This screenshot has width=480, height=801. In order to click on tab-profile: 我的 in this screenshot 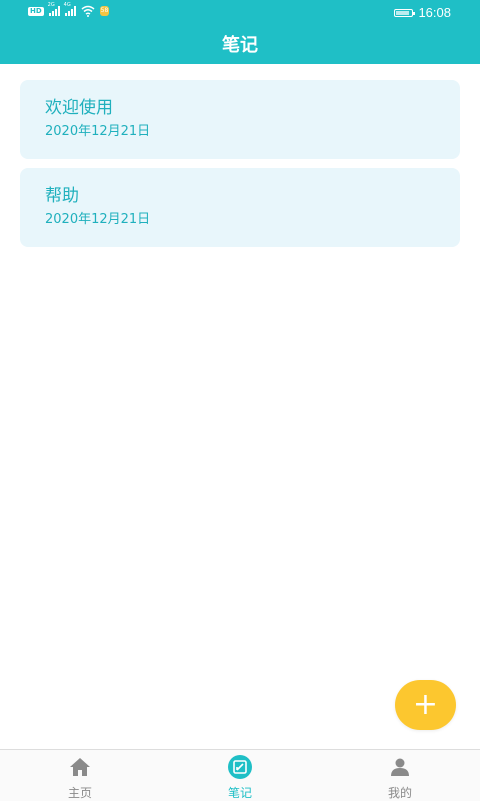, I will do `click(400, 775)`.